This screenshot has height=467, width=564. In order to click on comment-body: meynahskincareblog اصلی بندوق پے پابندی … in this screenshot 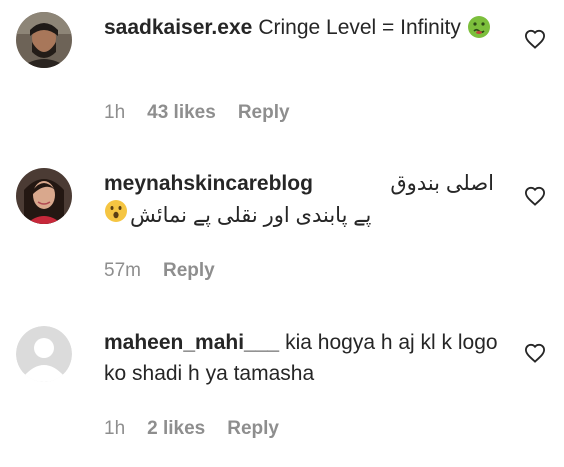, I will do `click(304, 200)`.